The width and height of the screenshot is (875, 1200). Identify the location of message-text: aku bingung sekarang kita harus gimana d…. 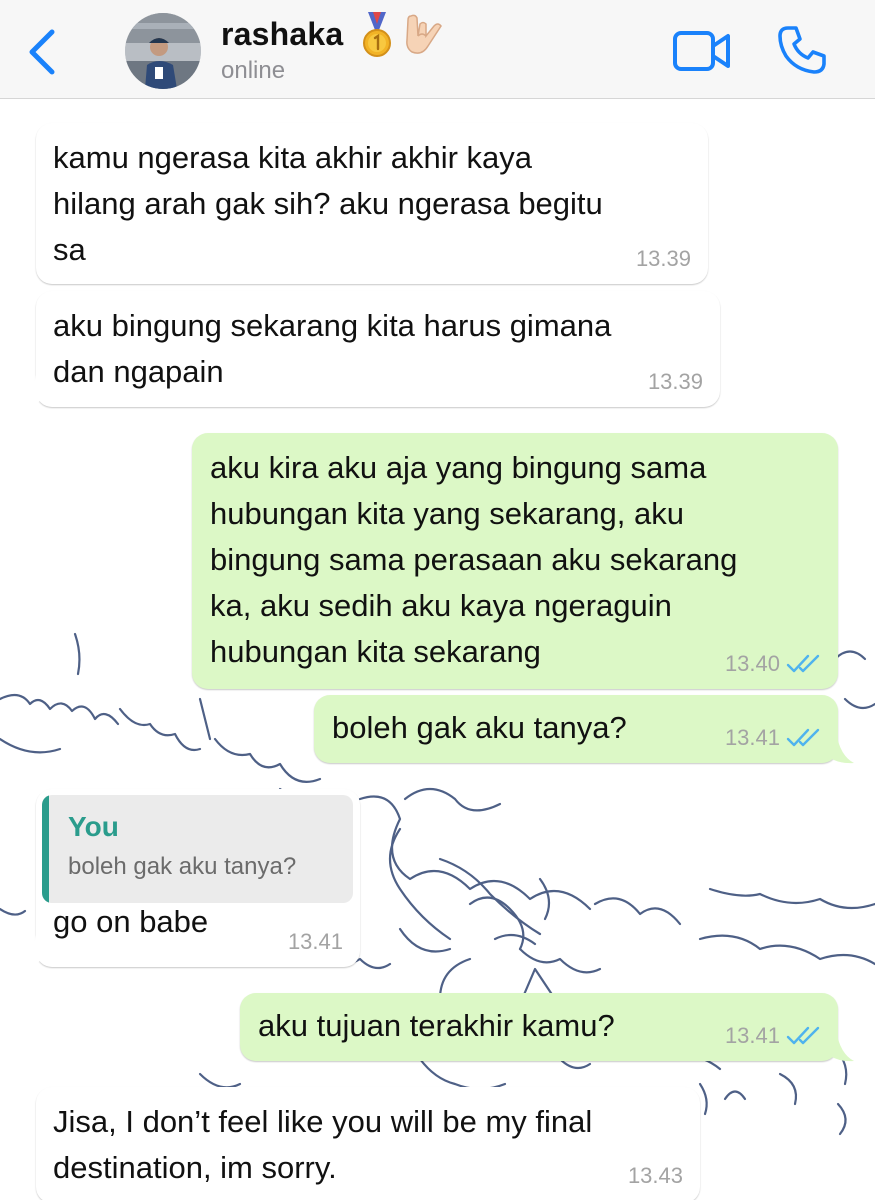
(332, 348).